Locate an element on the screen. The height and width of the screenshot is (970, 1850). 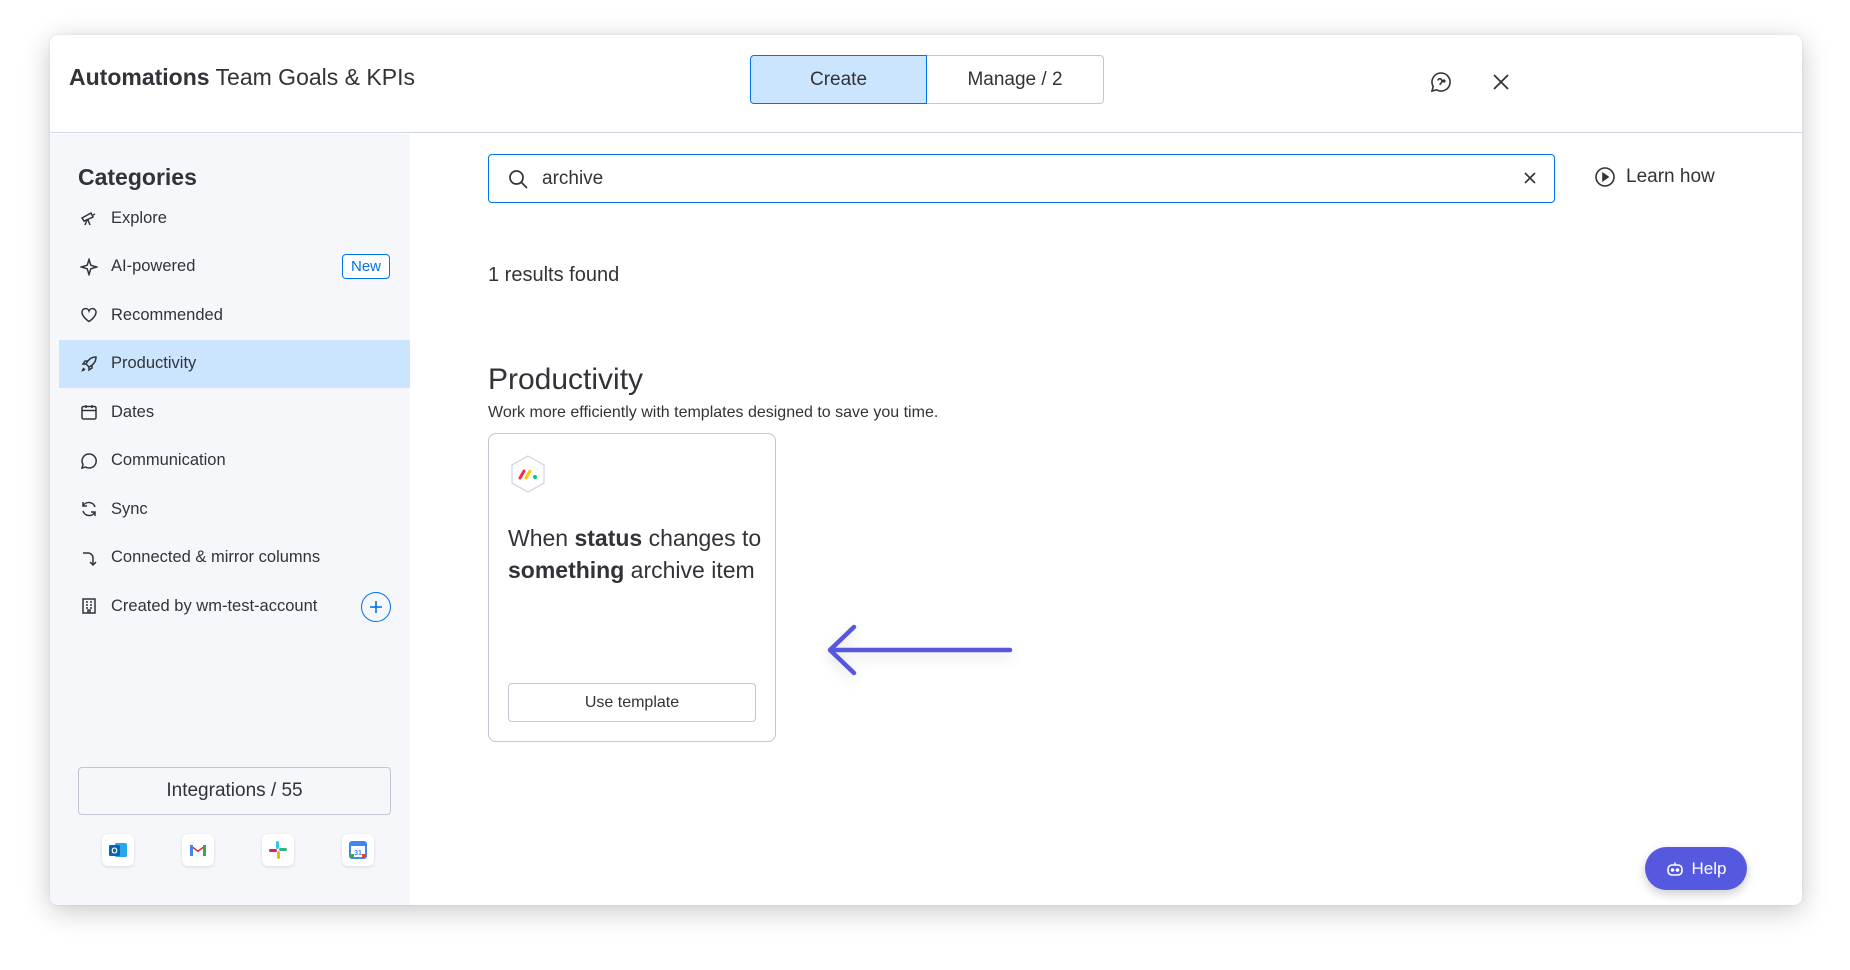
telescope-icon is located at coordinates (89, 218).